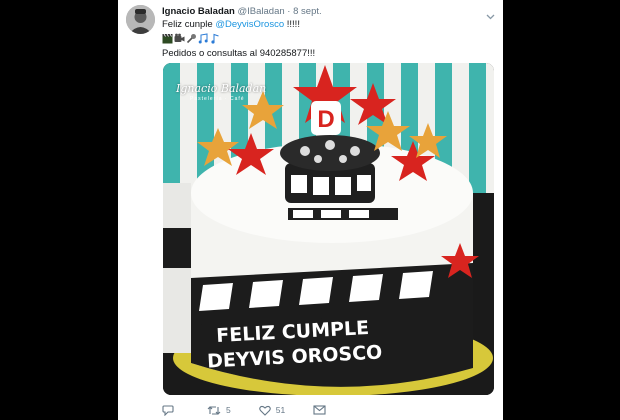 The height and width of the screenshot is (420, 620). I want to click on mention-link: @DeyvisOrosco, so click(249, 24).